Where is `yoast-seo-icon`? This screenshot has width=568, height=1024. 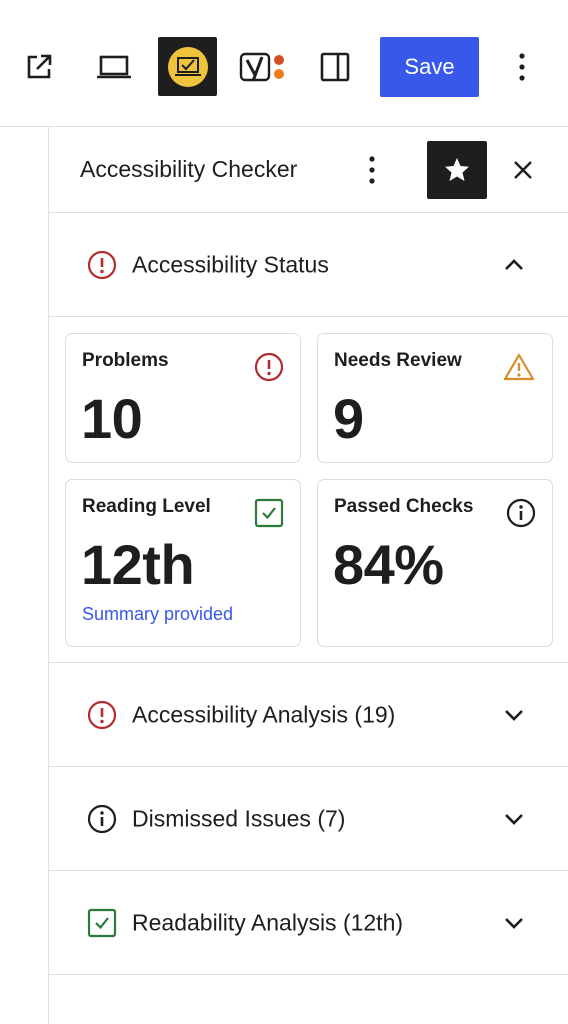 yoast-seo-icon is located at coordinates (261, 67).